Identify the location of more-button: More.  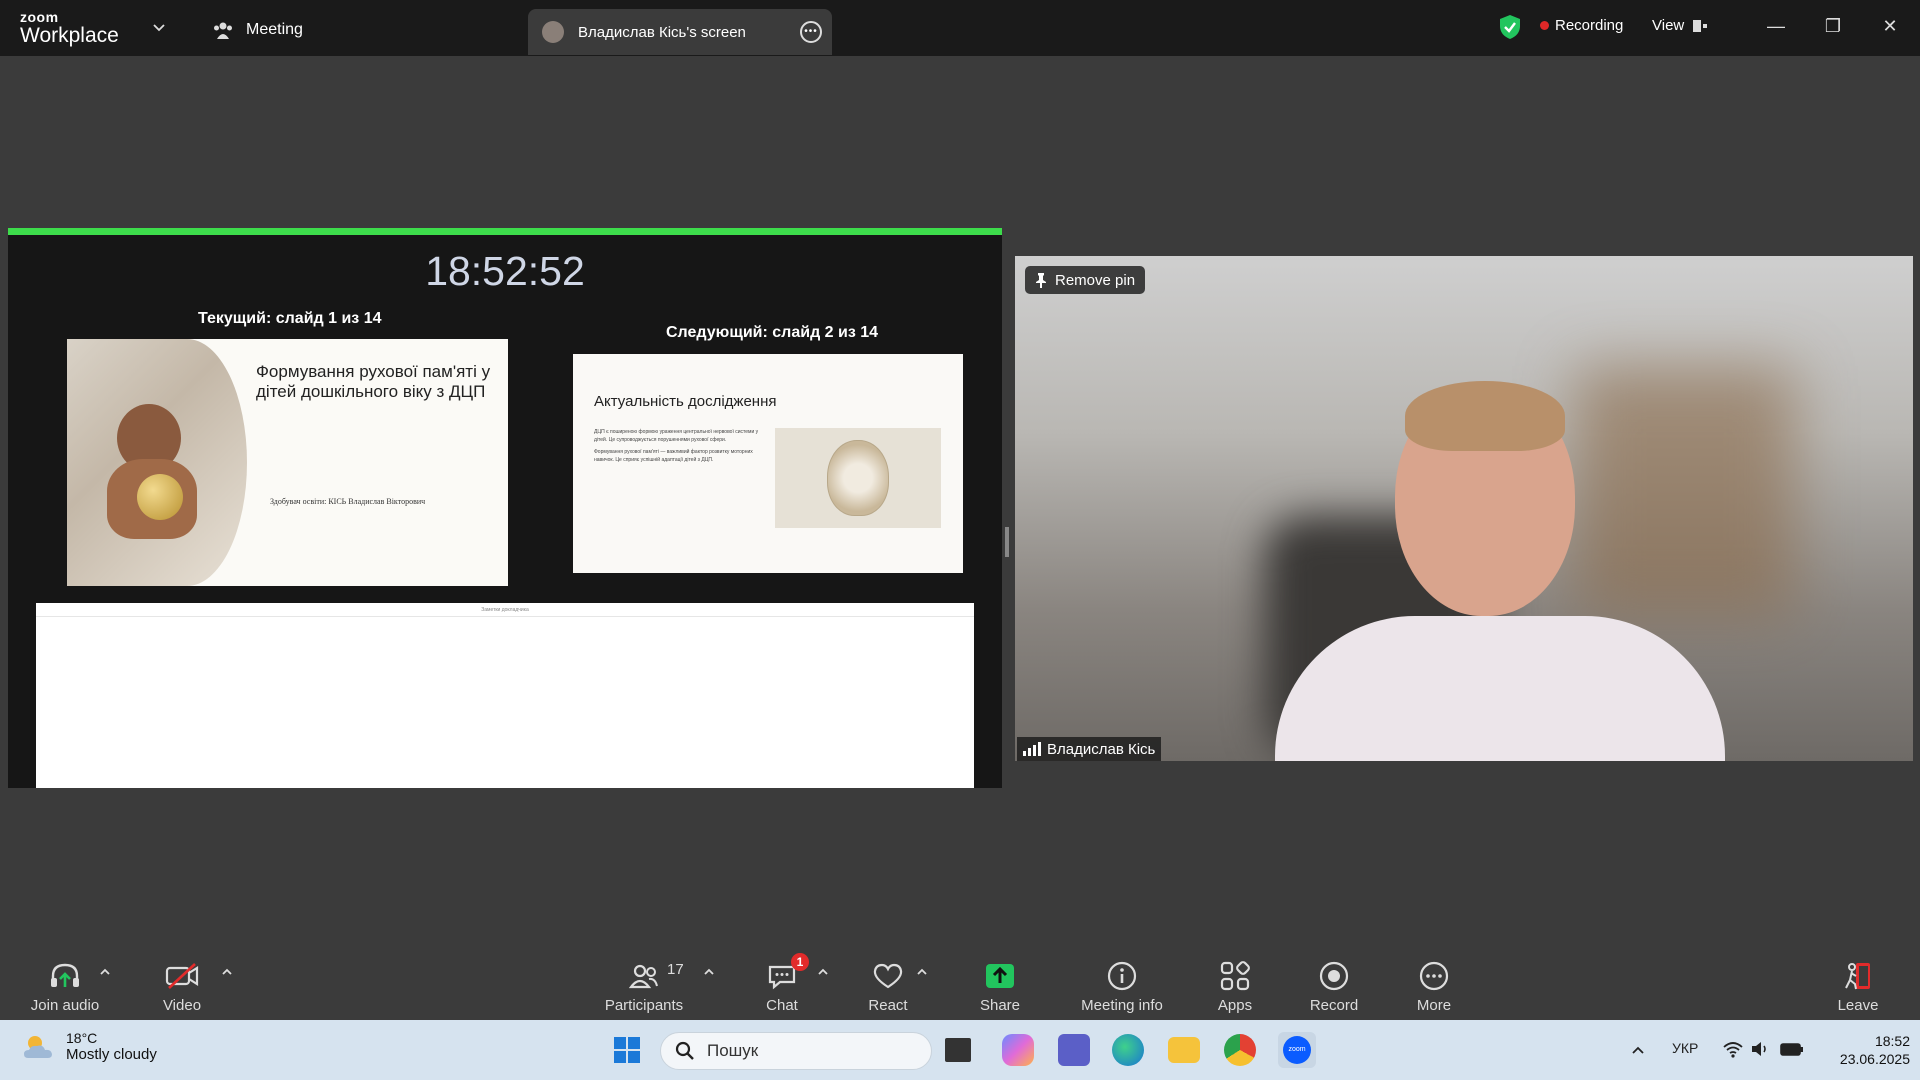
(1434, 984).